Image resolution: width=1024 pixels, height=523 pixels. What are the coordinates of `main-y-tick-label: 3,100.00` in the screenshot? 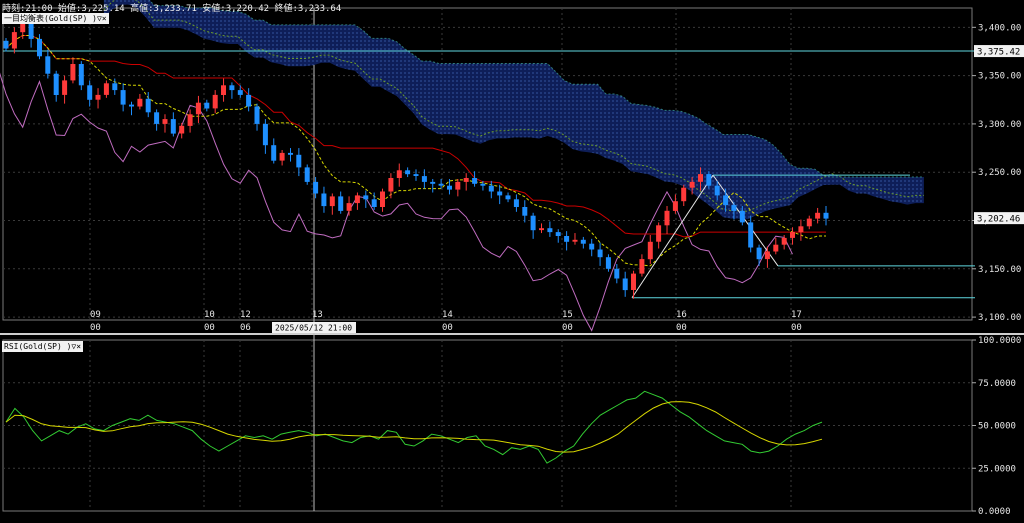 It's located at (999, 318).